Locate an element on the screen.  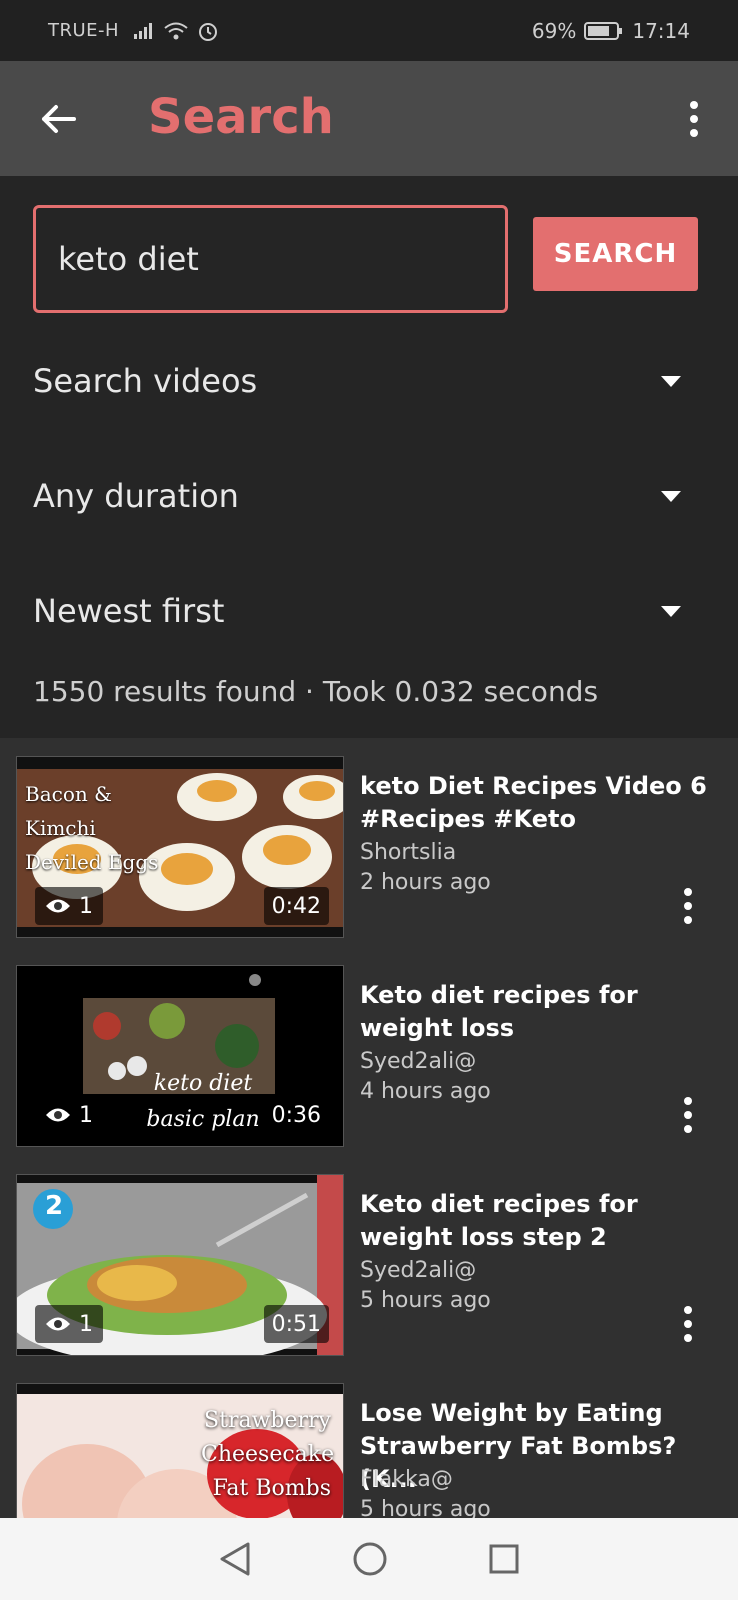
duration-label: Any duration is located at coordinates (136, 496).